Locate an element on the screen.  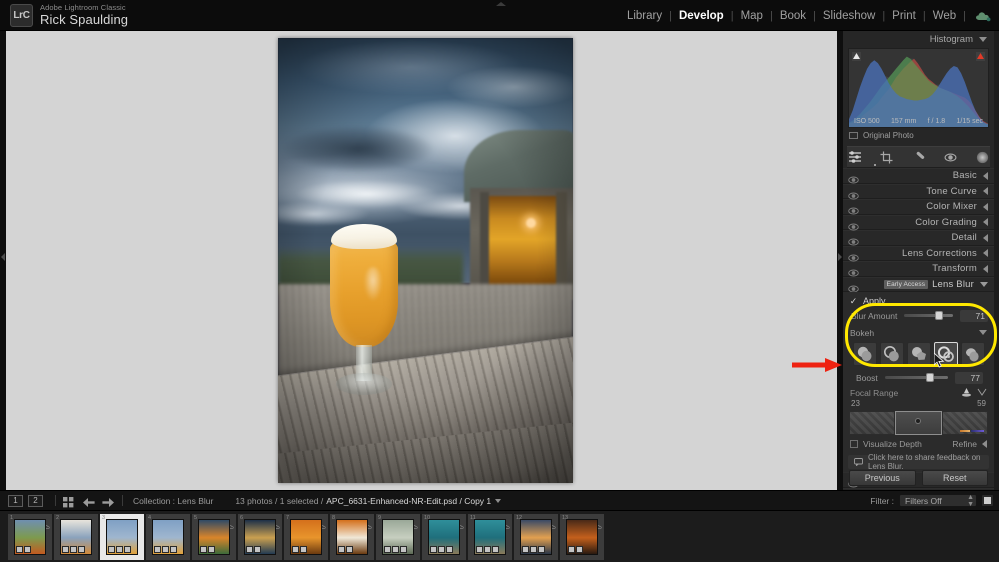
panel-row-tone-curve: Tone Curve is located at coordinates (918, 191).